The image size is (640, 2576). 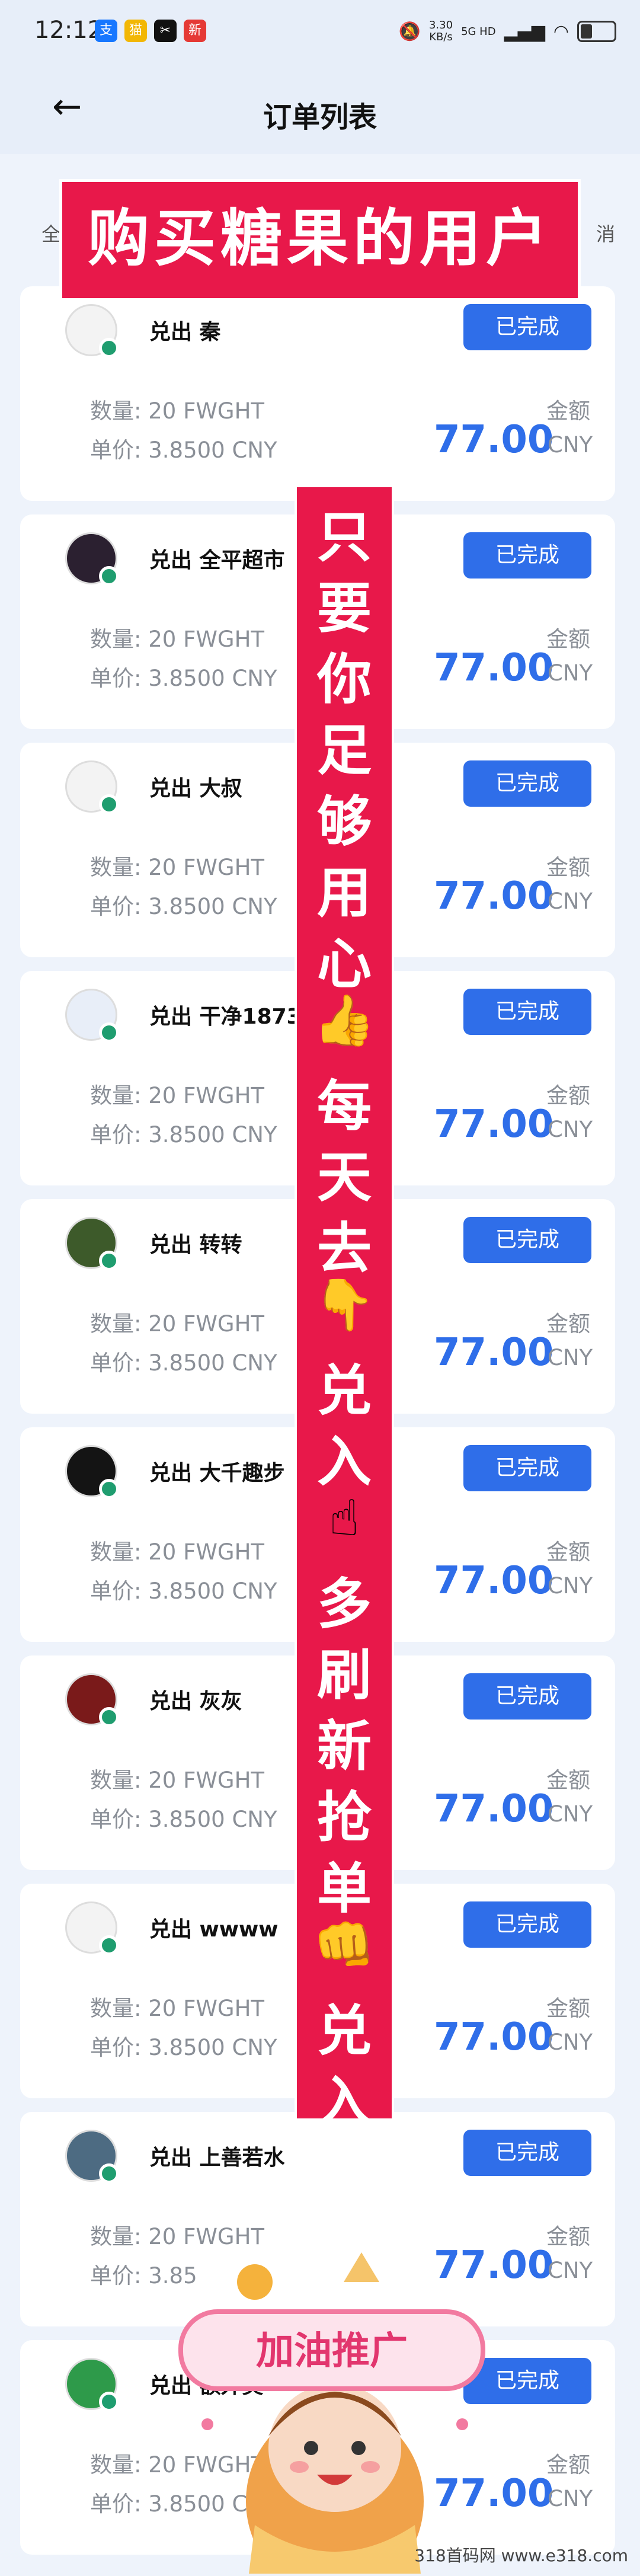 I want to click on tab-all: 全, so click(x=50, y=233).